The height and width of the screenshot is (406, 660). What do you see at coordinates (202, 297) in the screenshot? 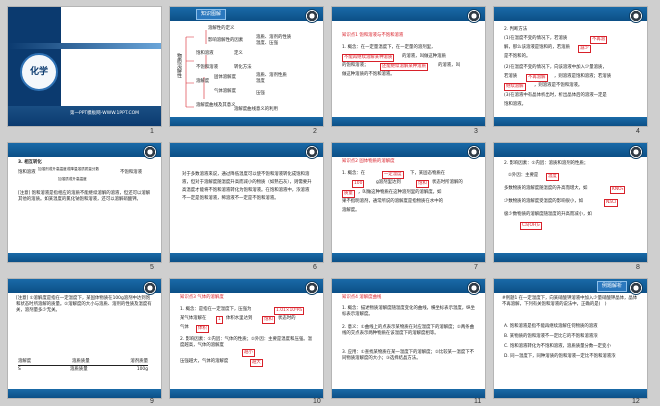
I see `section-heading: 知识点3 气体的溶解度` at bounding box center [202, 297].